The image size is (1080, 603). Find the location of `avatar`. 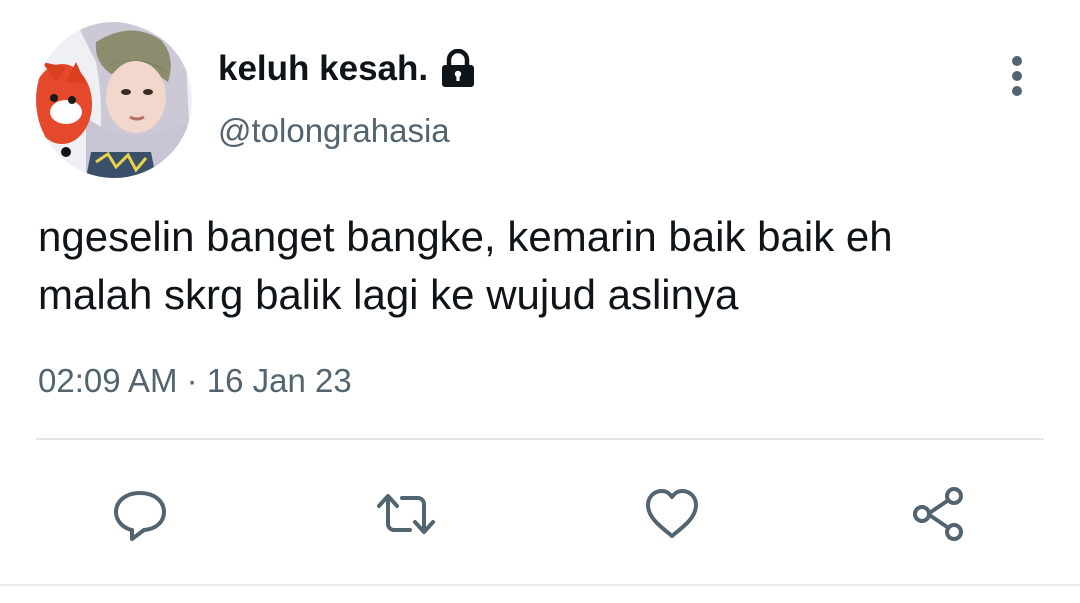

avatar is located at coordinates (114, 100).